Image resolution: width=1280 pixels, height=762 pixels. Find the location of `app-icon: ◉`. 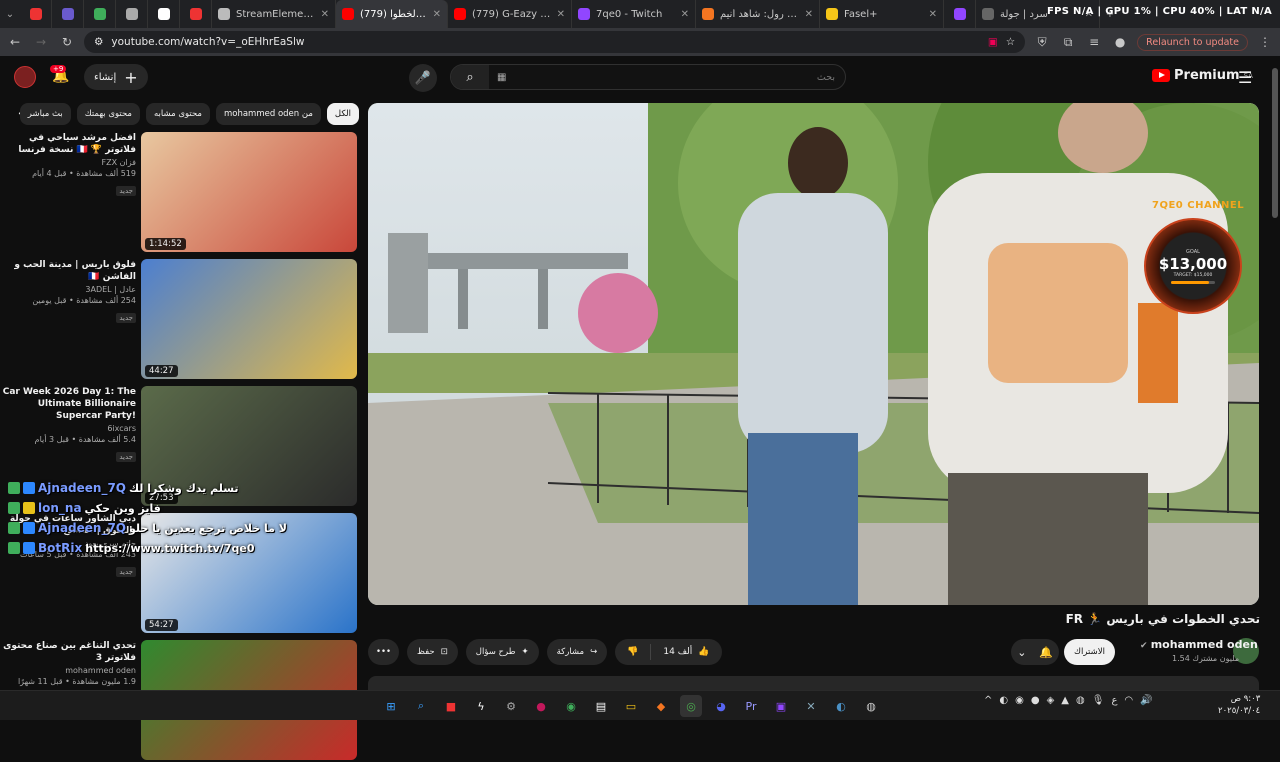

app-icon: ◉ is located at coordinates (571, 706).